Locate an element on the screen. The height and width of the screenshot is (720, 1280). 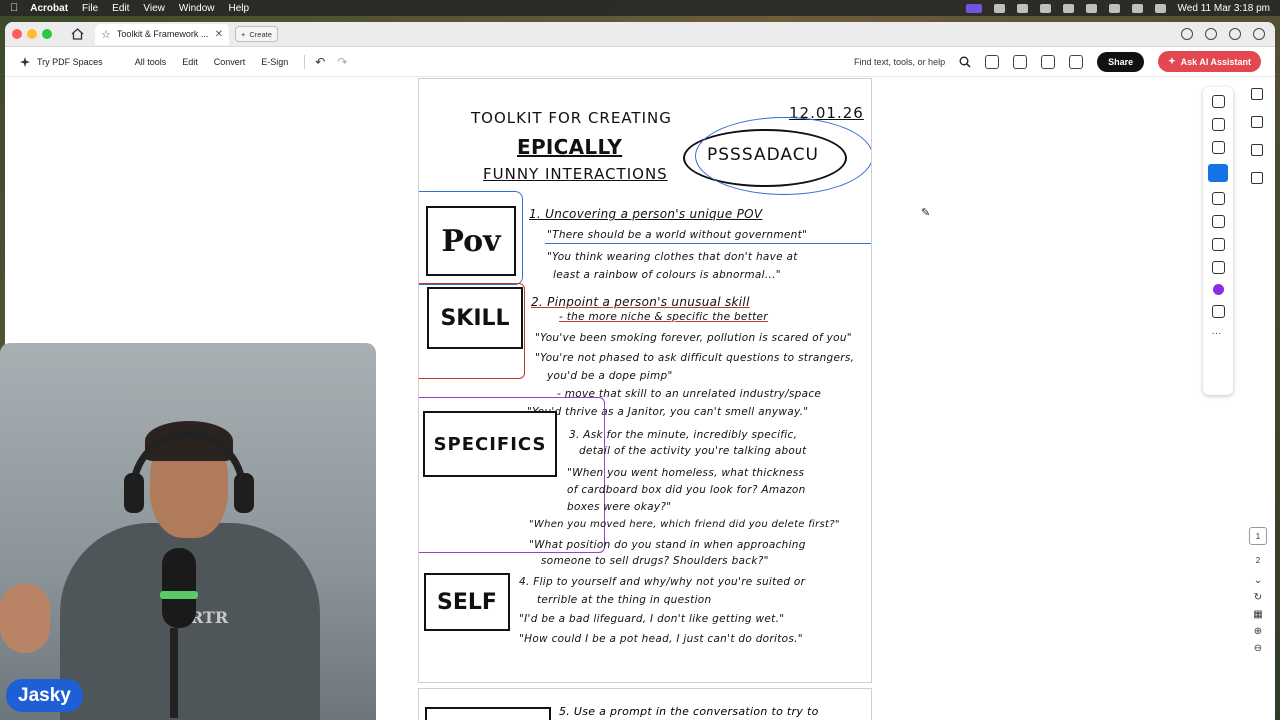
line-1: 1. Uncovering a person's unique POV is located at coordinates (646, 214).